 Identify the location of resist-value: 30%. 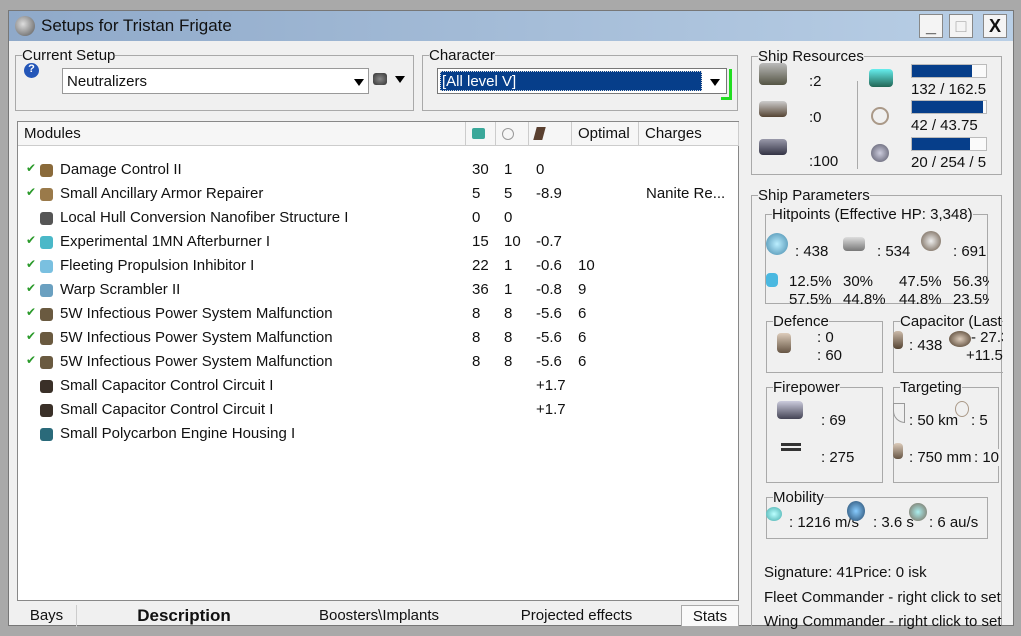
(858, 281).